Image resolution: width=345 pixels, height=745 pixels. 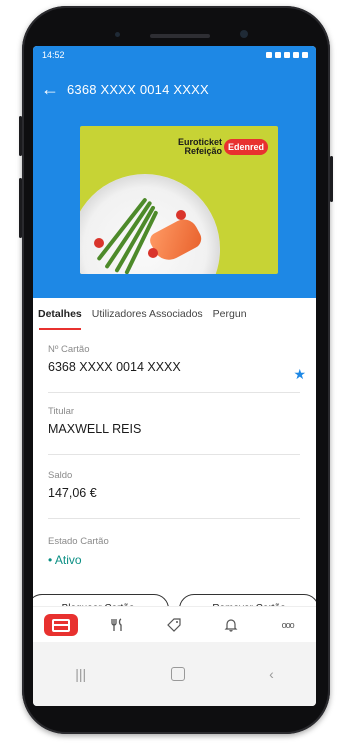 What do you see at coordinates (114, 367) in the screenshot?
I see `card-number-value: 6368 XXXX 0014 XXXX` at bounding box center [114, 367].